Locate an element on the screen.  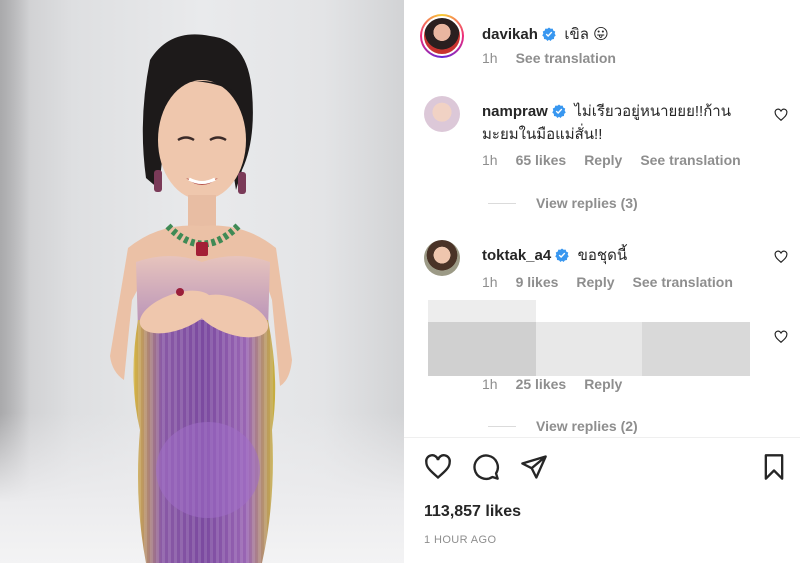
comment-1-time: 1h is located at coordinates (490, 160).